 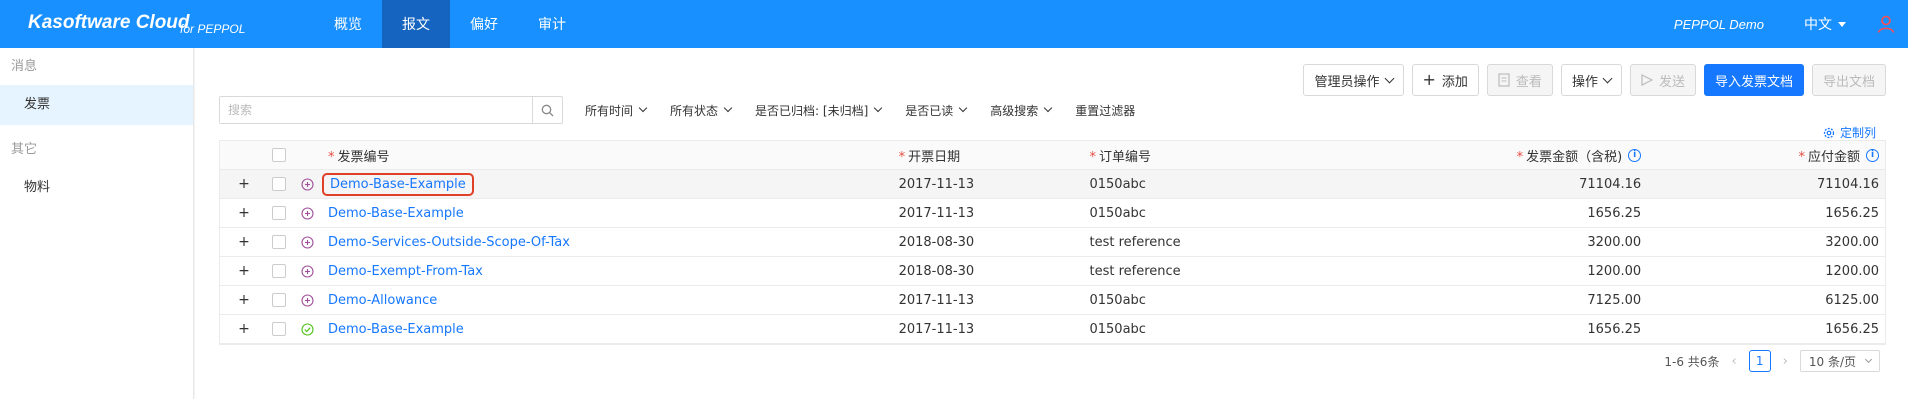 What do you see at coordinates (1445, 80) in the screenshot?
I see `add-button: + 添加` at bounding box center [1445, 80].